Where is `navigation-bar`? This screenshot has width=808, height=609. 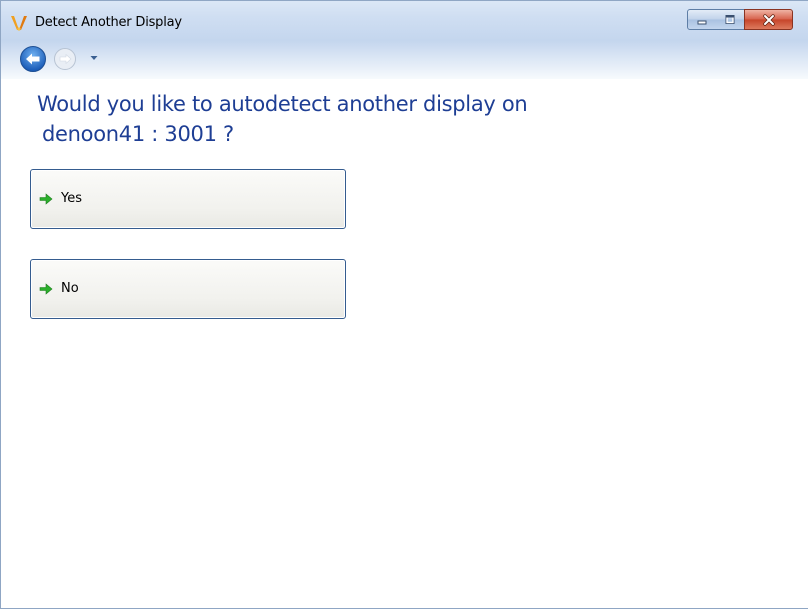 navigation-bar is located at coordinates (404, 60).